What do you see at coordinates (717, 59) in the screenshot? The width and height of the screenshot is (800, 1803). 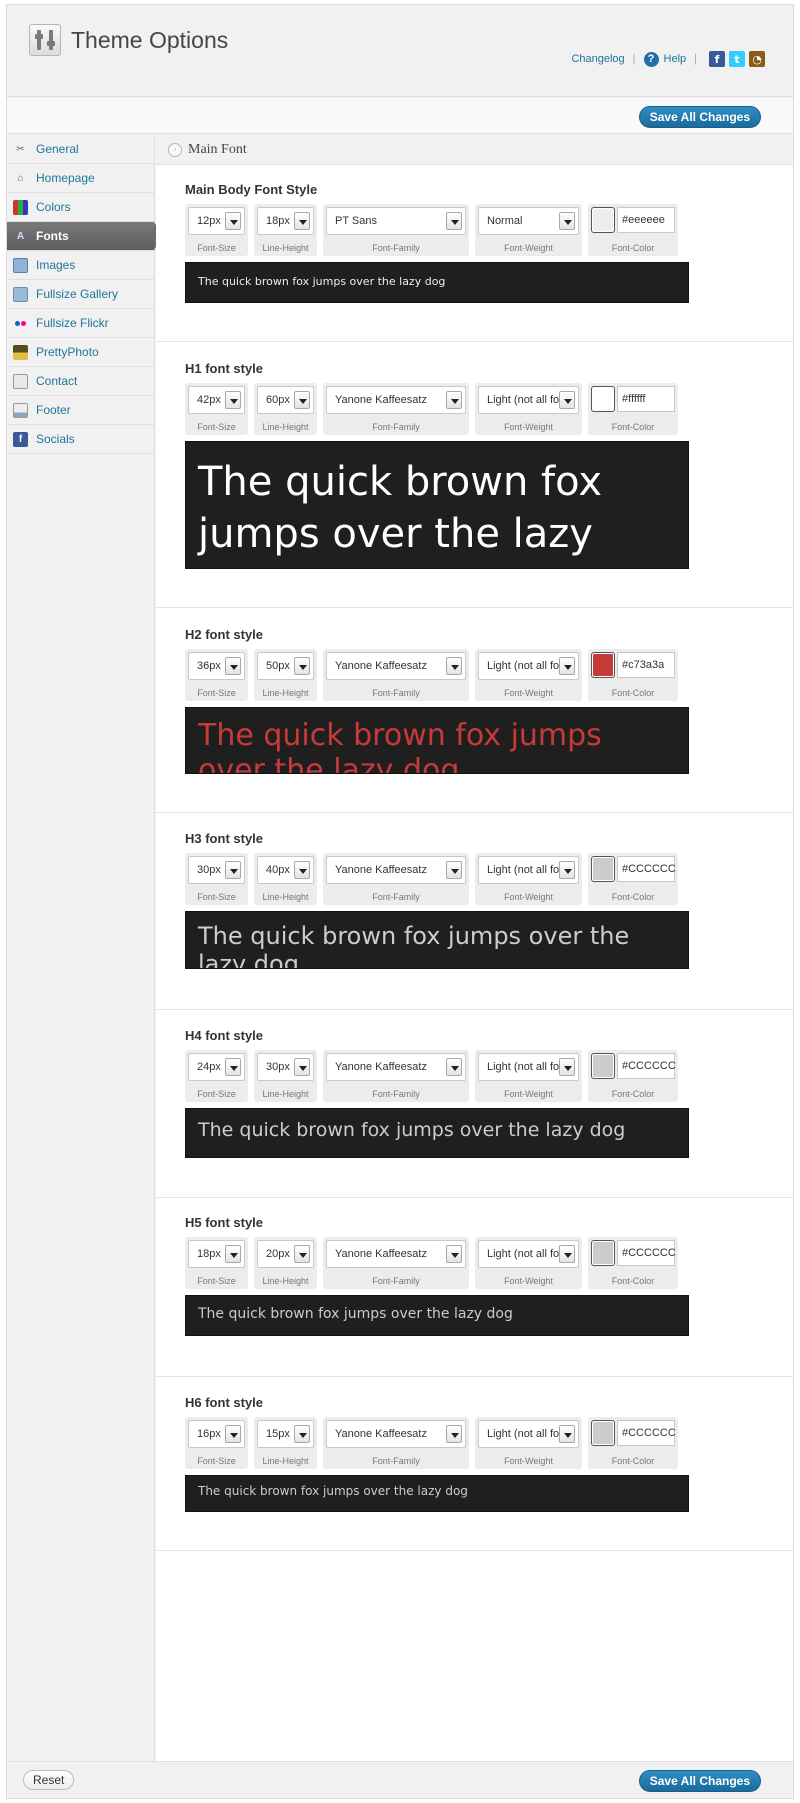 I see `facebook-icon: f` at bounding box center [717, 59].